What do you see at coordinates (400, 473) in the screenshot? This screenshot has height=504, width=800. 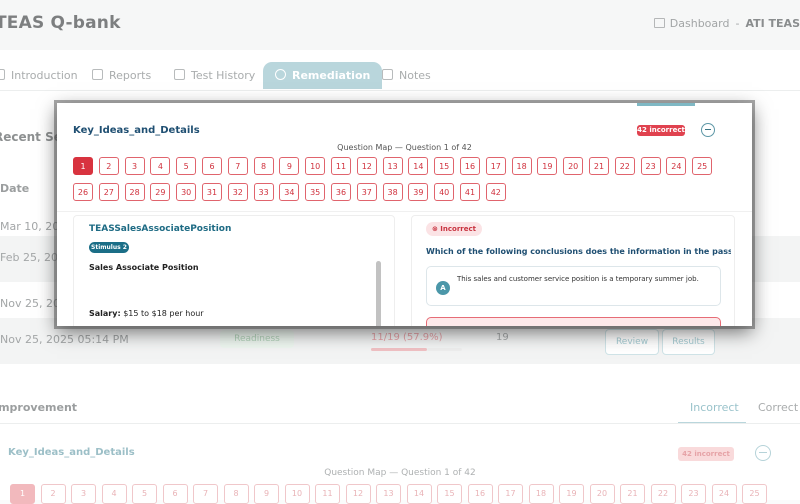 I see `question-map-label: Question Map — Question 1 of 42` at bounding box center [400, 473].